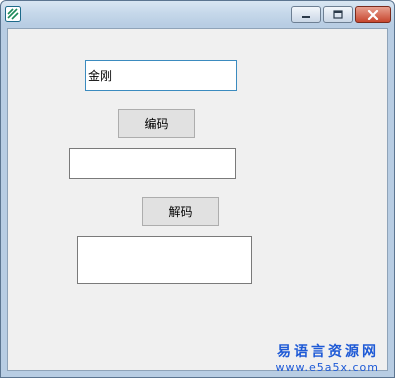 The height and width of the screenshot is (378, 395). I want to click on source-text-input, so click(161, 75).